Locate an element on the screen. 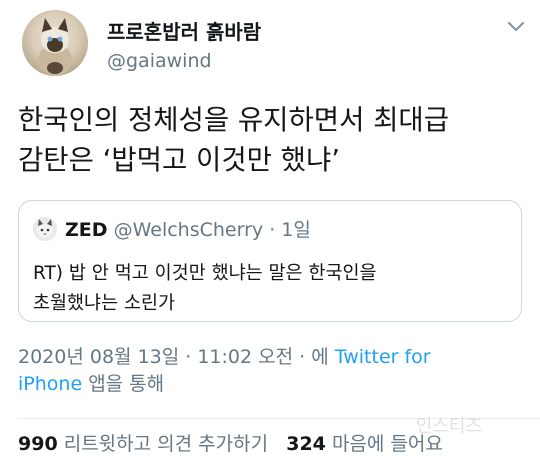 This screenshot has height=470, width=540. quoted-header: ZED @WelchsCherry · 1일 is located at coordinates (188, 230).